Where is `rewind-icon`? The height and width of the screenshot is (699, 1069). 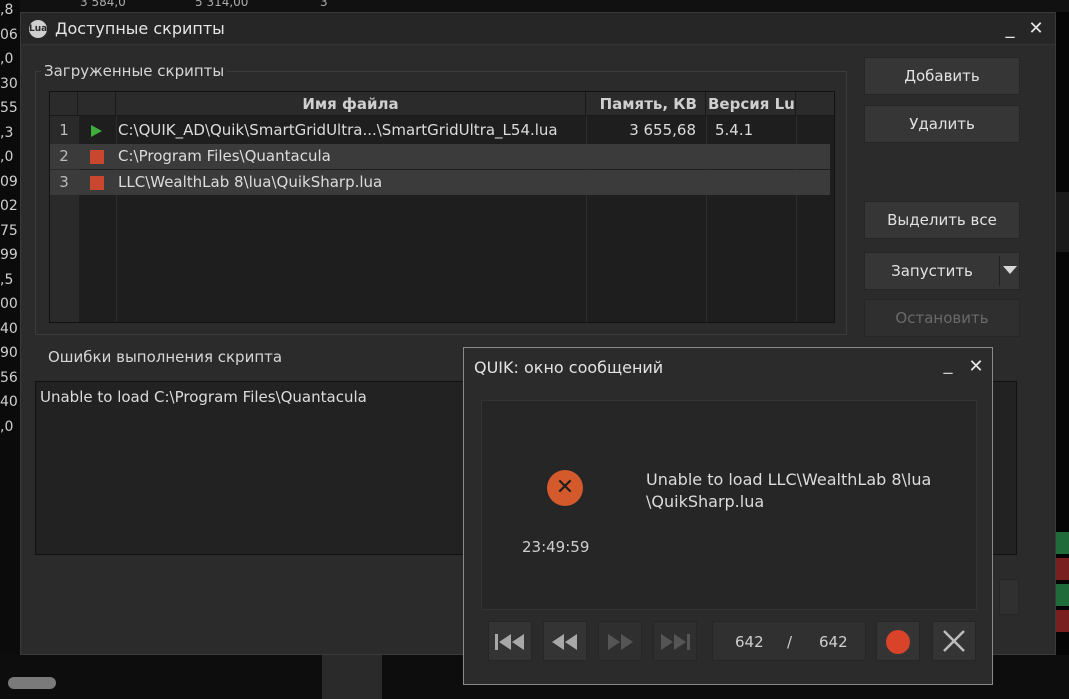 rewind-icon is located at coordinates (564, 642).